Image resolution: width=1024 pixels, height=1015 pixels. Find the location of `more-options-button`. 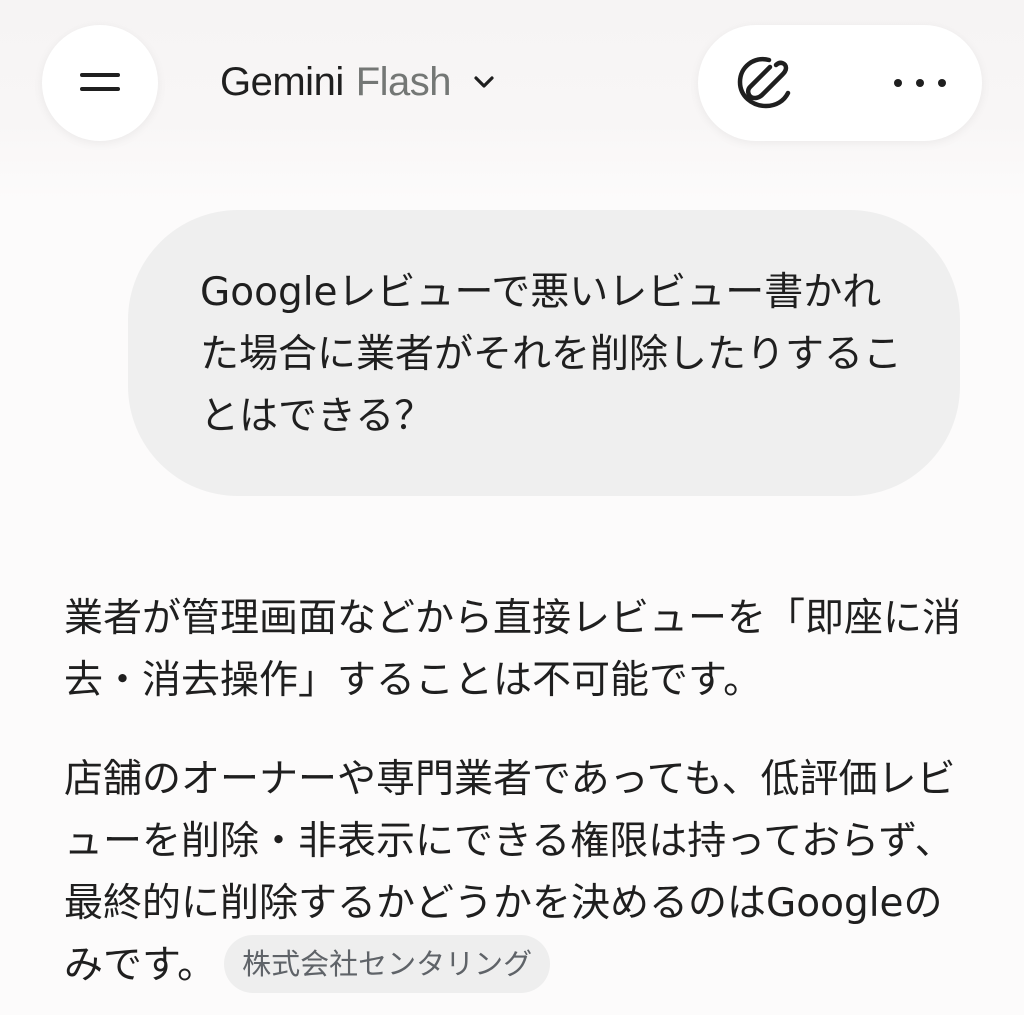

more-options-button is located at coordinates (920, 83).